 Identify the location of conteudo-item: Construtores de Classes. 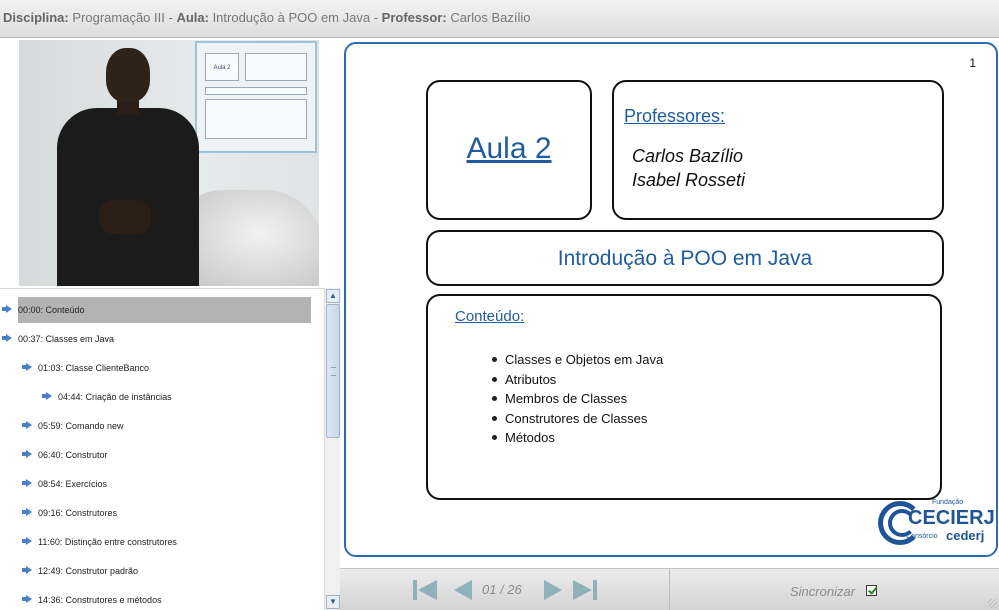
(577, 419).